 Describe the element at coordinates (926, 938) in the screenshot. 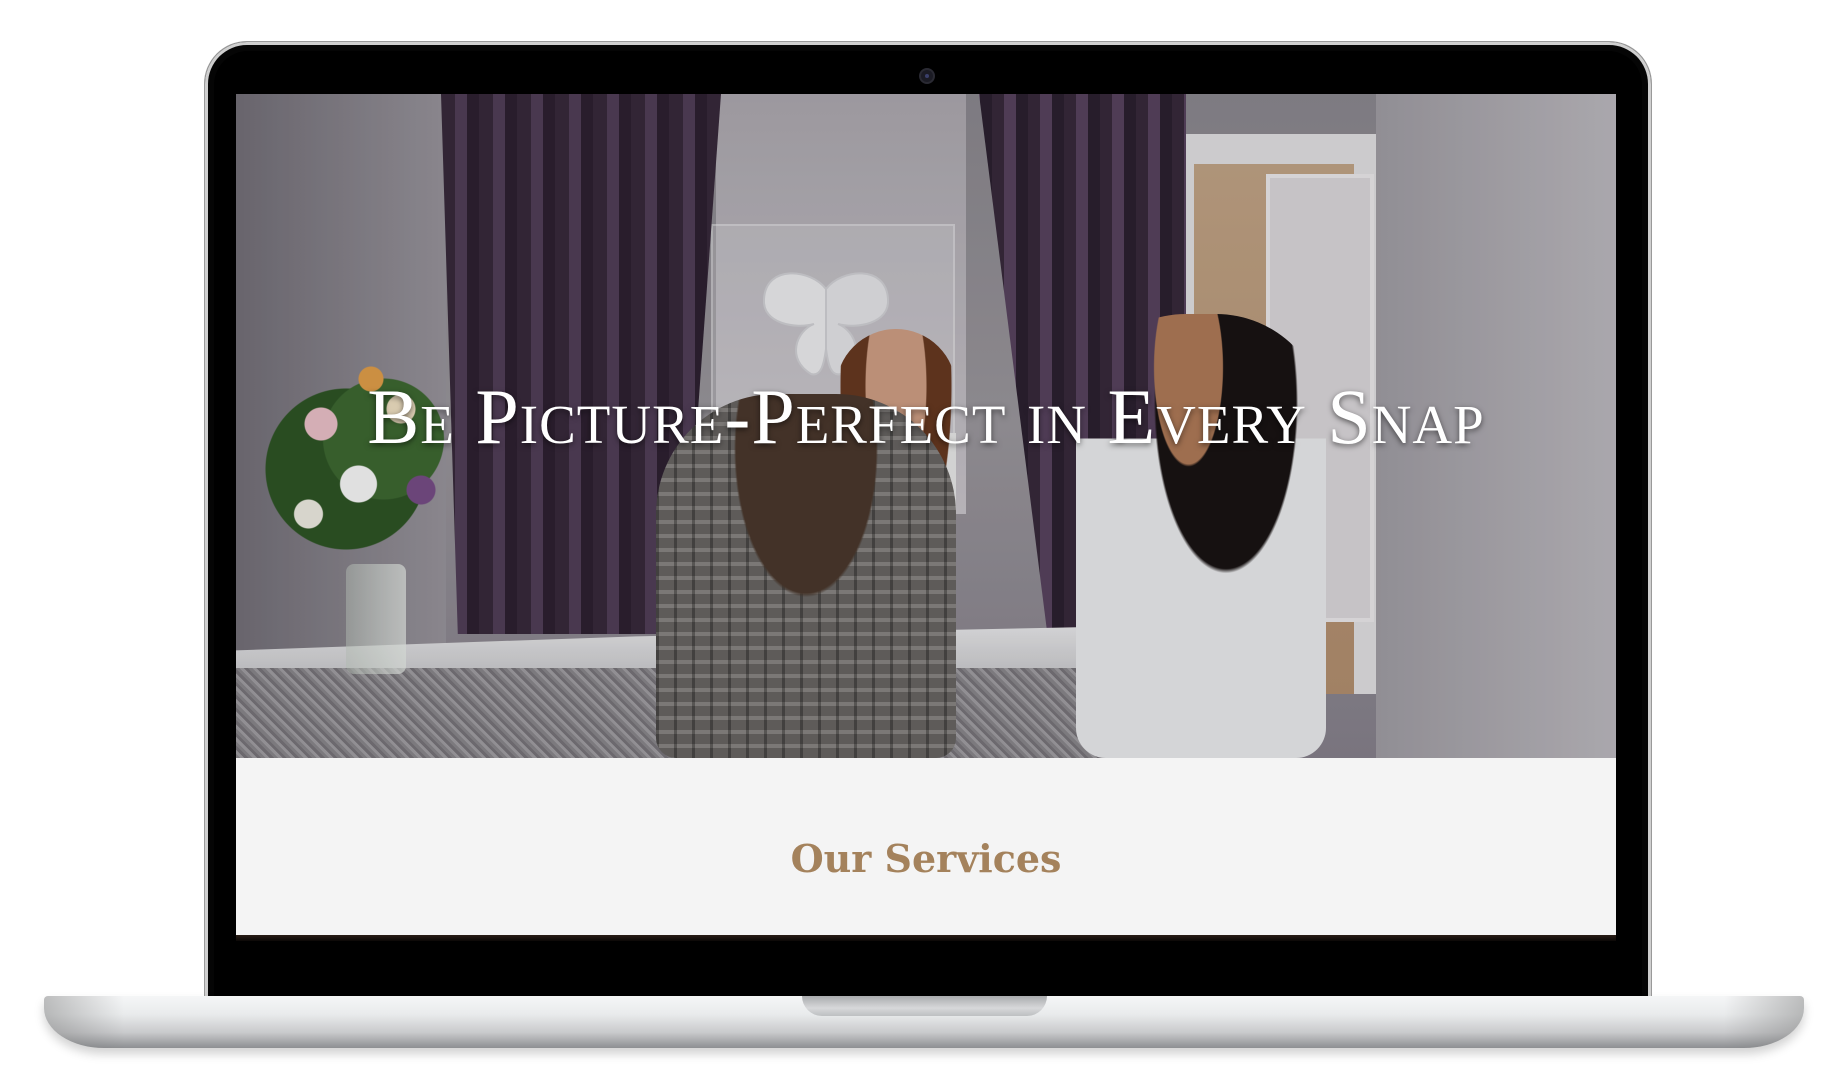

I see `screen-bottom-edge` at that location.